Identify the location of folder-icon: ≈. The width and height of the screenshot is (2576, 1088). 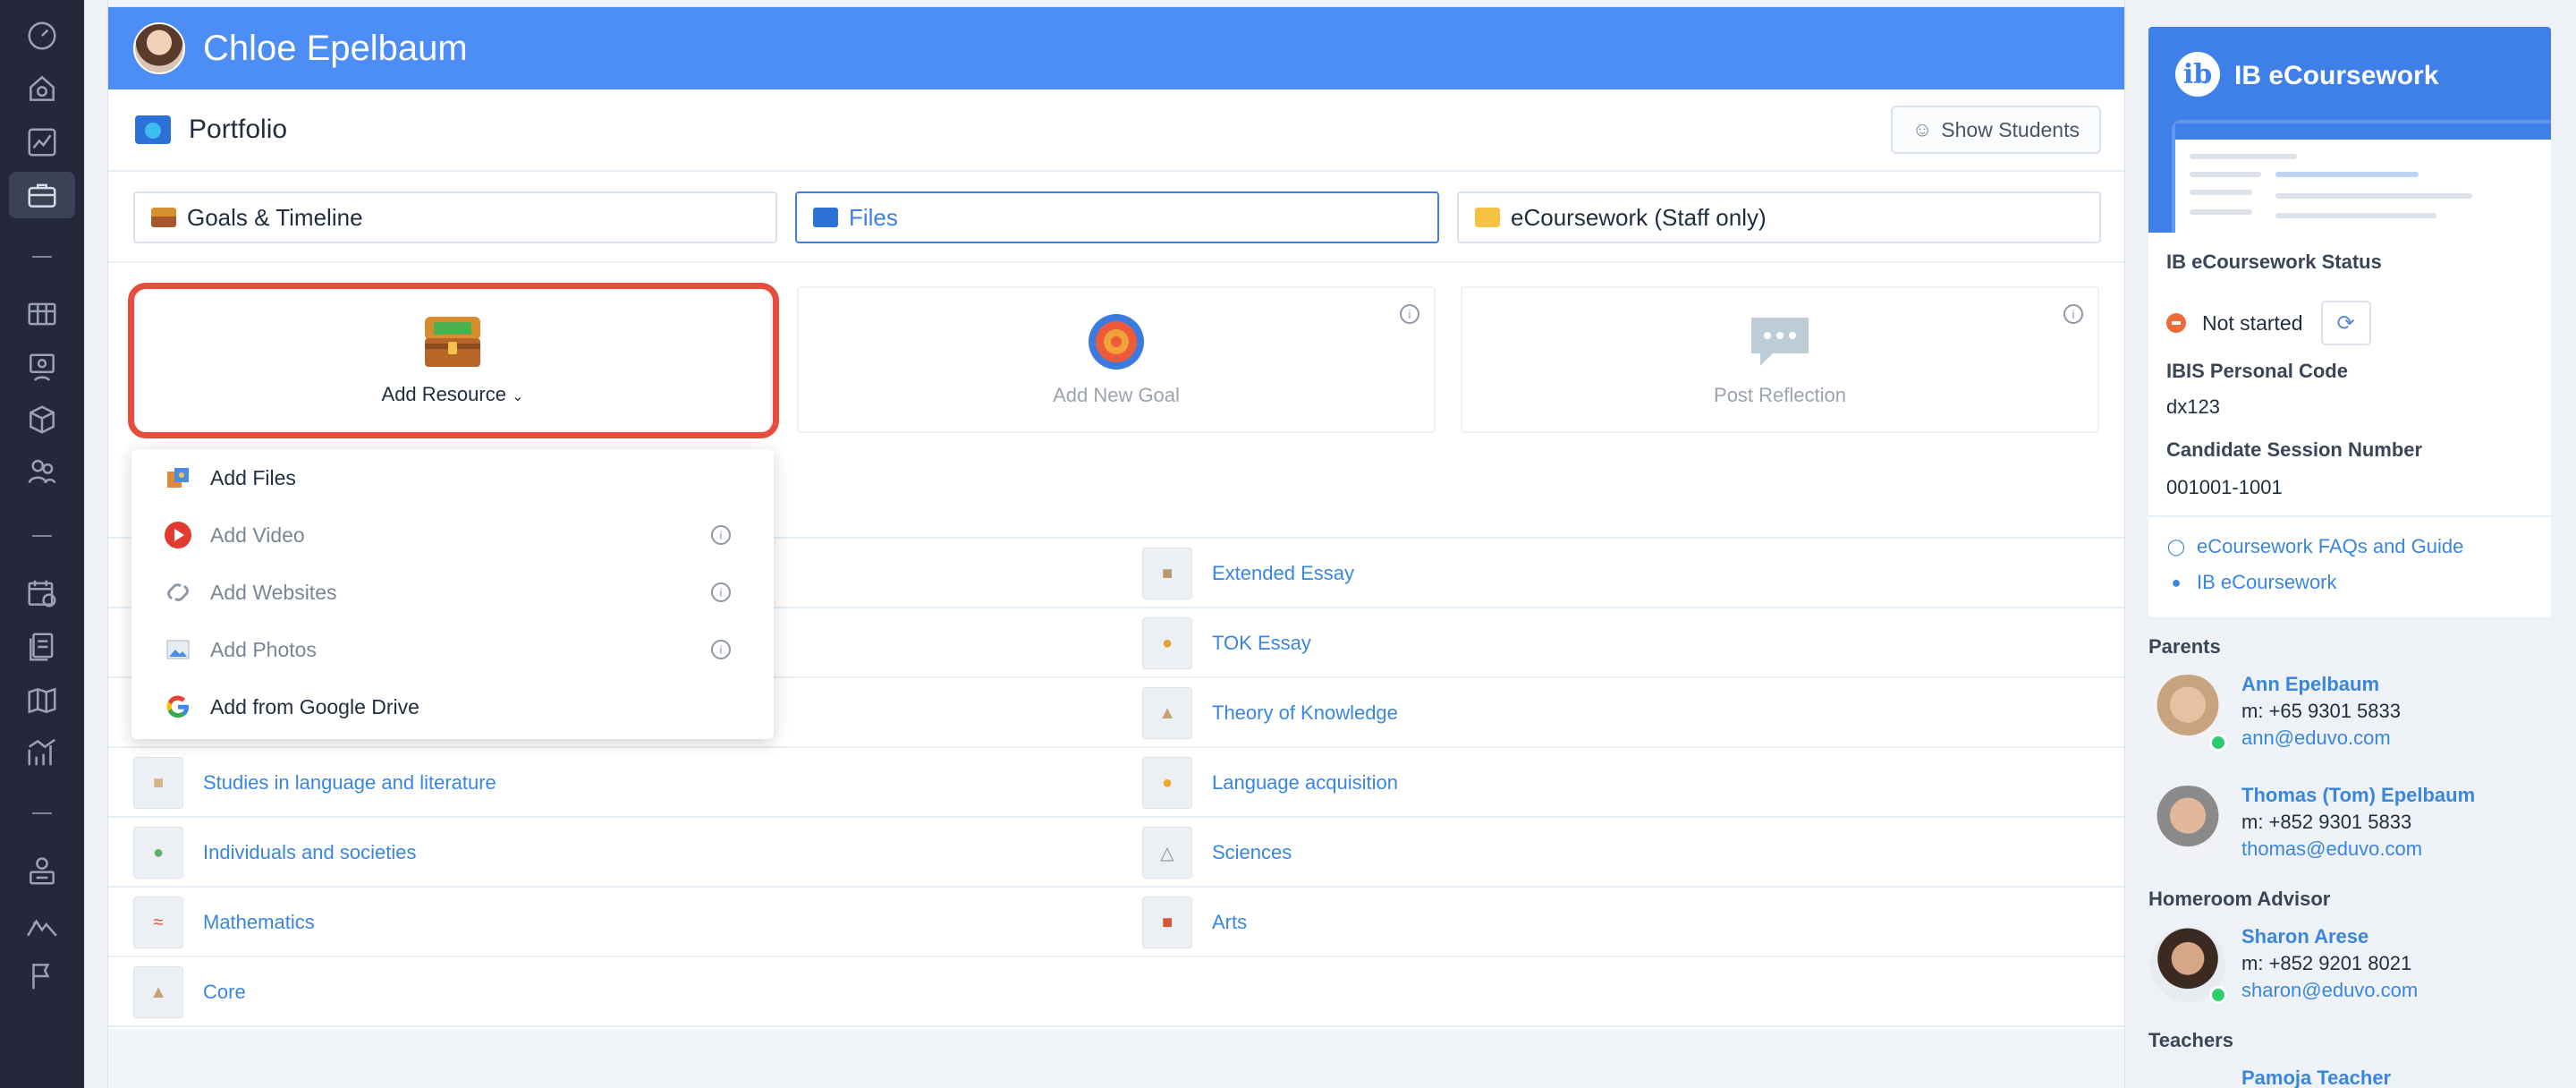
(158, 922).